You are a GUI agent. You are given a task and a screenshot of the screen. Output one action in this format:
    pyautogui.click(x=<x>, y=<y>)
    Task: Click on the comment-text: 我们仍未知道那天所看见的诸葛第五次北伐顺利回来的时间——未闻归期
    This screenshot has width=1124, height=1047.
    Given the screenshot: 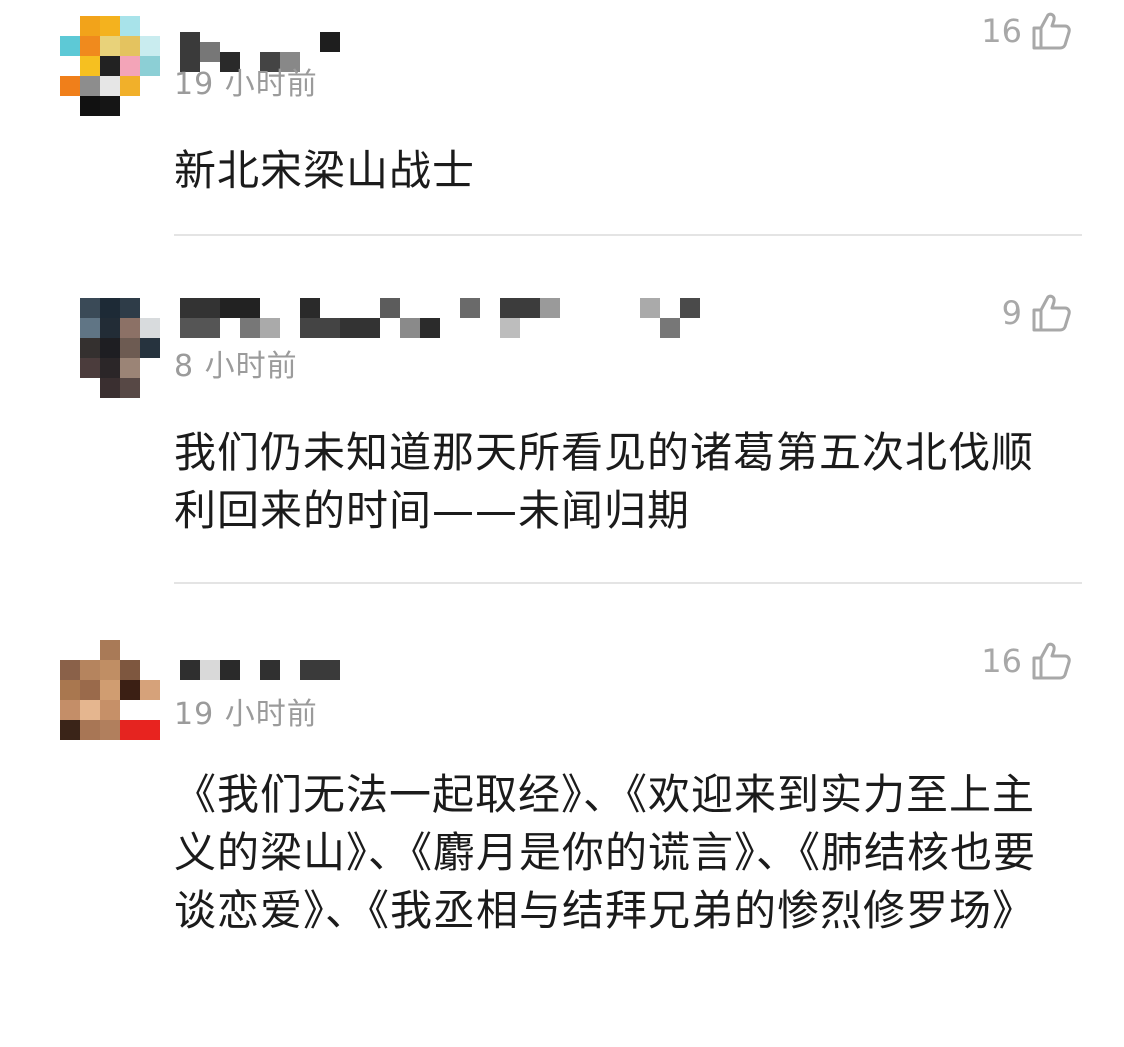 What is the action you would take?
    pyautogui.click(x=604, y=481)
    